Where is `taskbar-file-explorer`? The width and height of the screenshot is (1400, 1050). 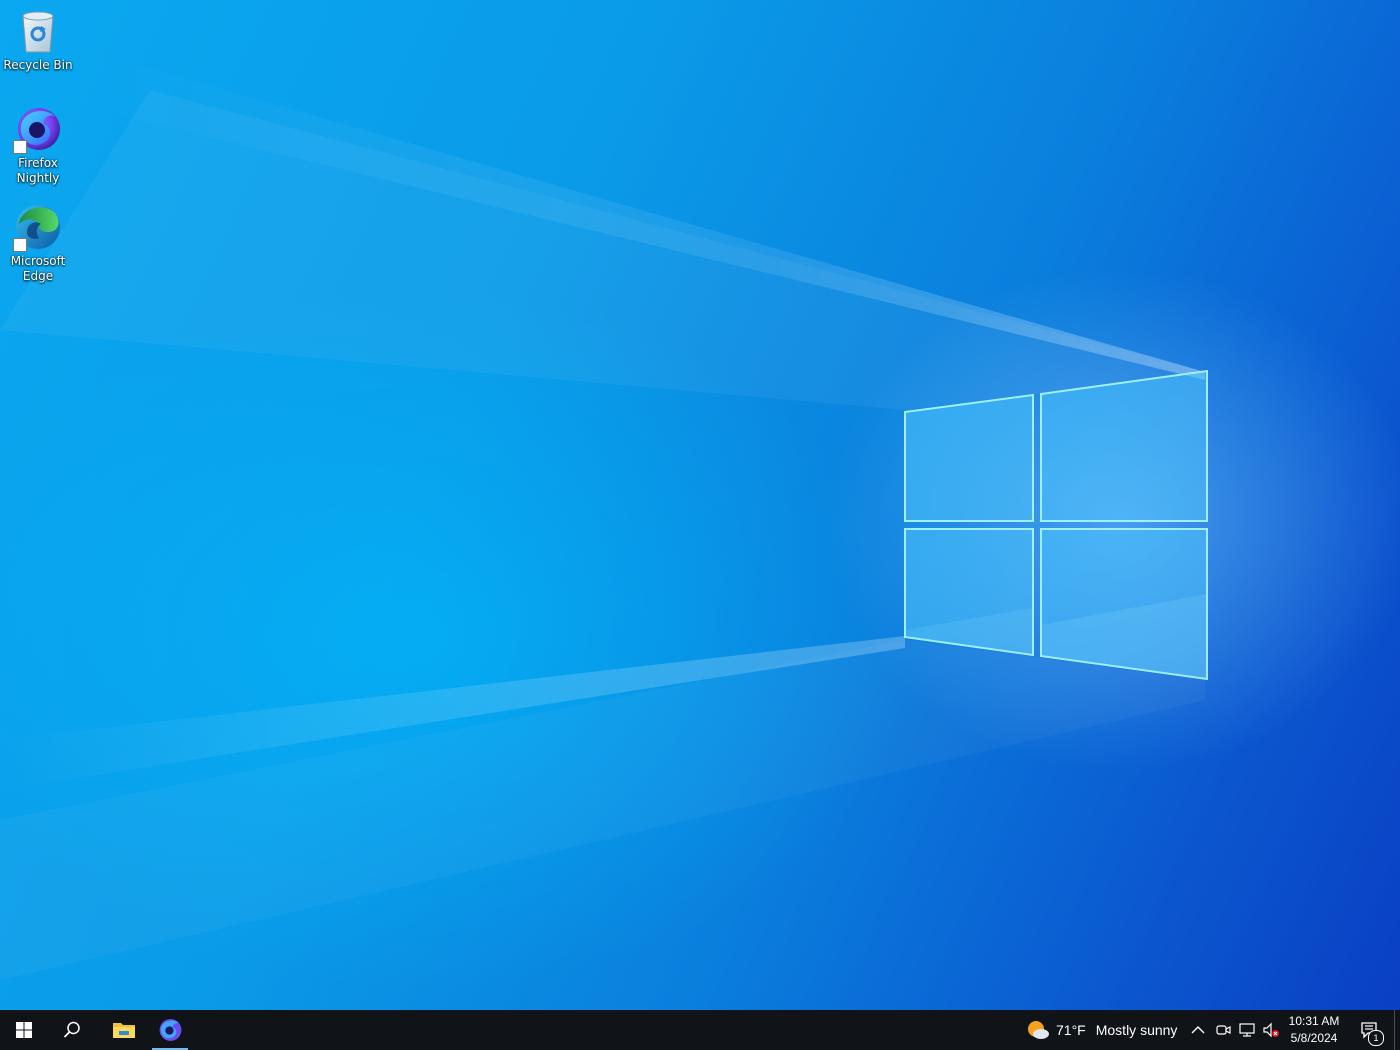 taskbar-file-explorer is located at coordinates (124, 1030).